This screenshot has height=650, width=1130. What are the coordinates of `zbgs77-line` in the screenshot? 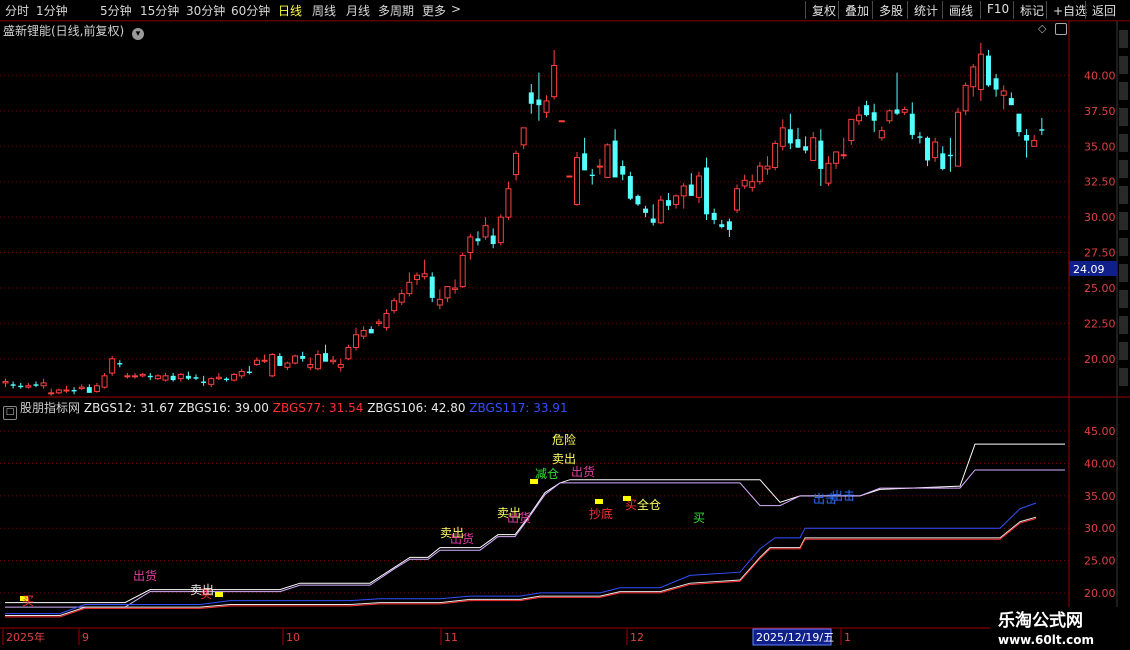 It's located at (521, 568).